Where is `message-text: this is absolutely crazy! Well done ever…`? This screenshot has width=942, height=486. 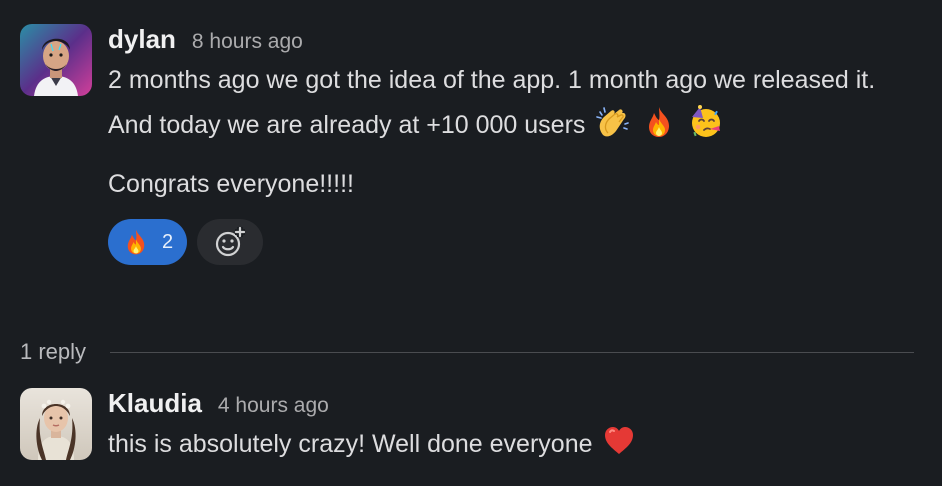
message-text: this is absolutely crazy! Well done ever… is located at coordinates (515, 444).